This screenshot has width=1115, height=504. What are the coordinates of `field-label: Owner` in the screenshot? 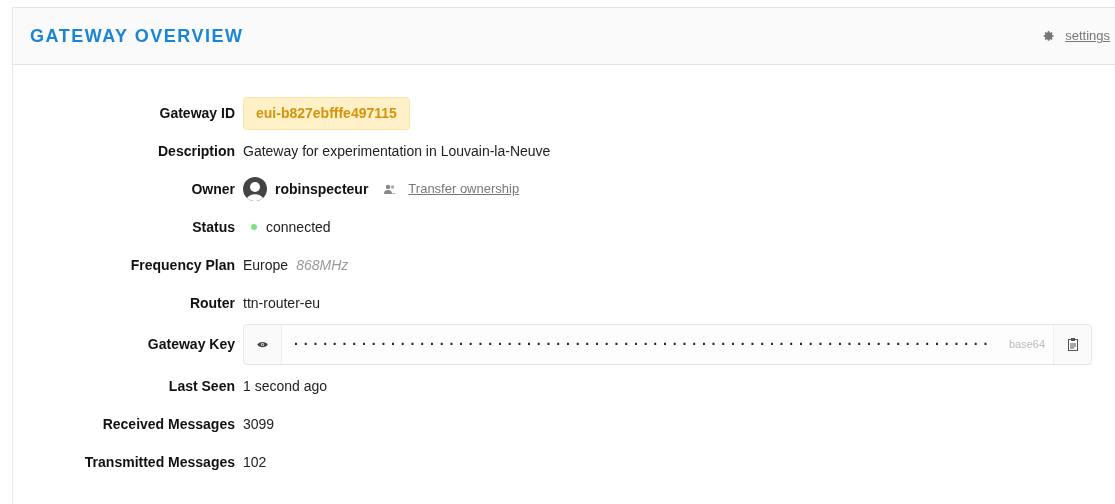 It's located at (212, 189).